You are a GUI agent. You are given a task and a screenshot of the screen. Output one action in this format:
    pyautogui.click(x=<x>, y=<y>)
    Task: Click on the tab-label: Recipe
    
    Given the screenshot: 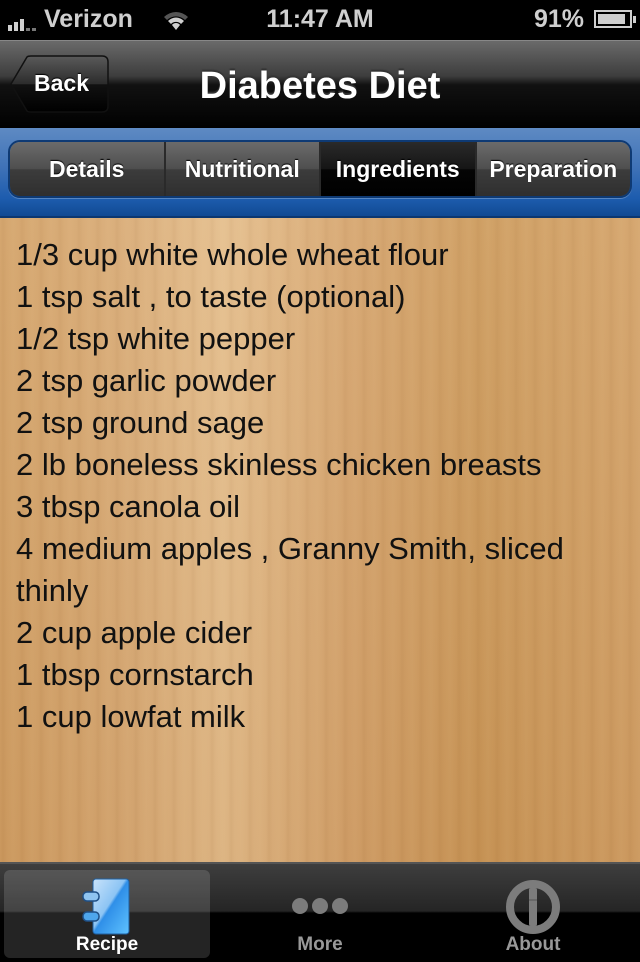 What is the action you would take?
    pyautogui.click(x=107, y=944)
    